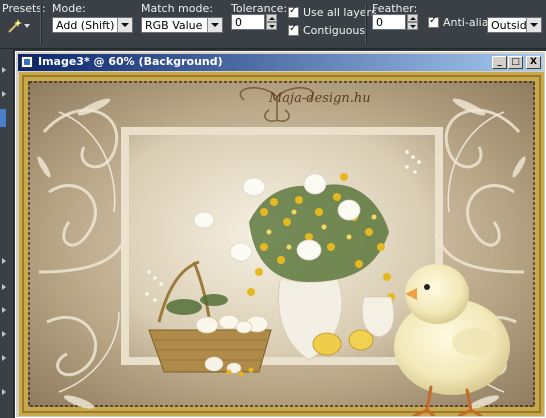 This screenshot has width=546, height=418. I want to click on image-window-title: Image3* @ 60% (Background), so click(130, 61).